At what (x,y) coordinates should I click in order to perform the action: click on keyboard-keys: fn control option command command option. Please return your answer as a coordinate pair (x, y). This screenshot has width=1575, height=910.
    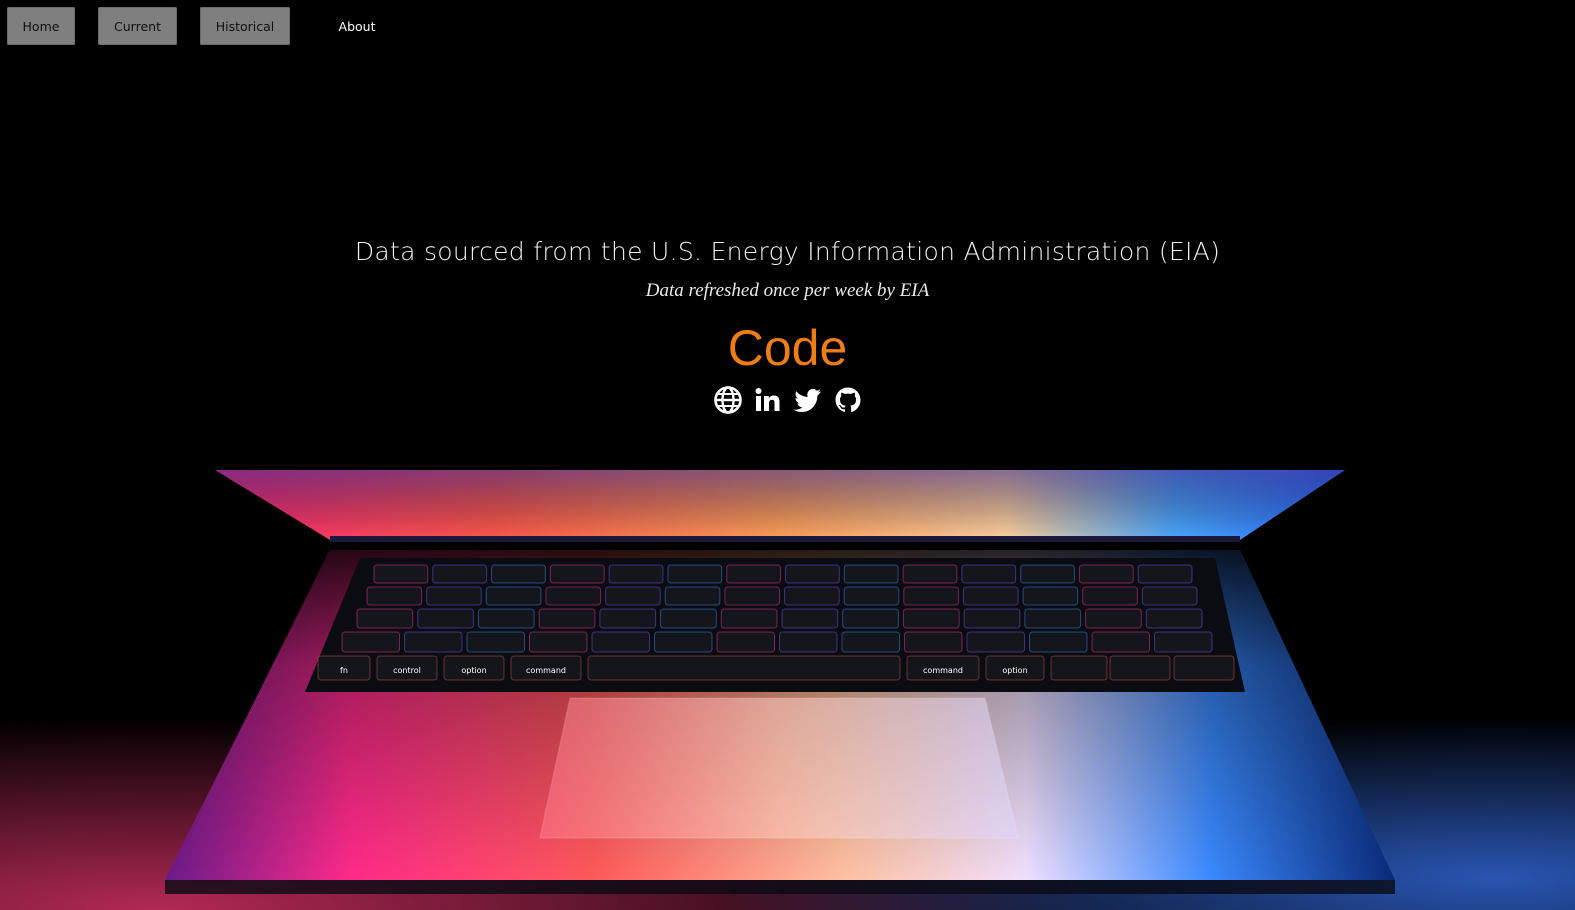
    Looking at the image, I should click on (776, 622).